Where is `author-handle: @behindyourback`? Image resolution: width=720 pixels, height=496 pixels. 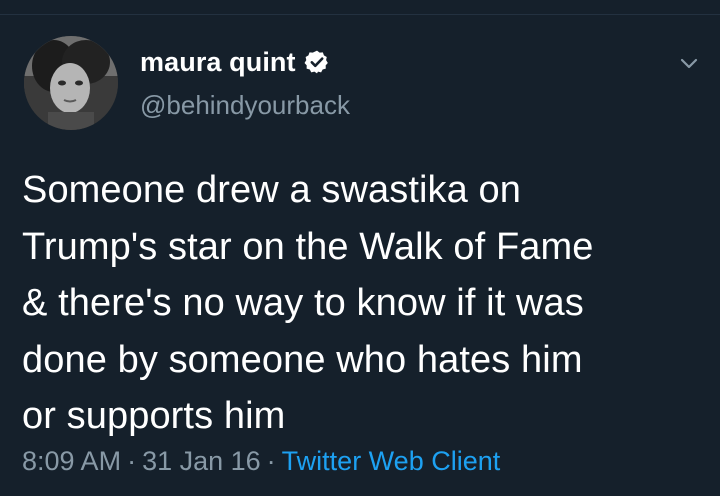 author-handle: @behindyourback is located at coordinates (245, 105).